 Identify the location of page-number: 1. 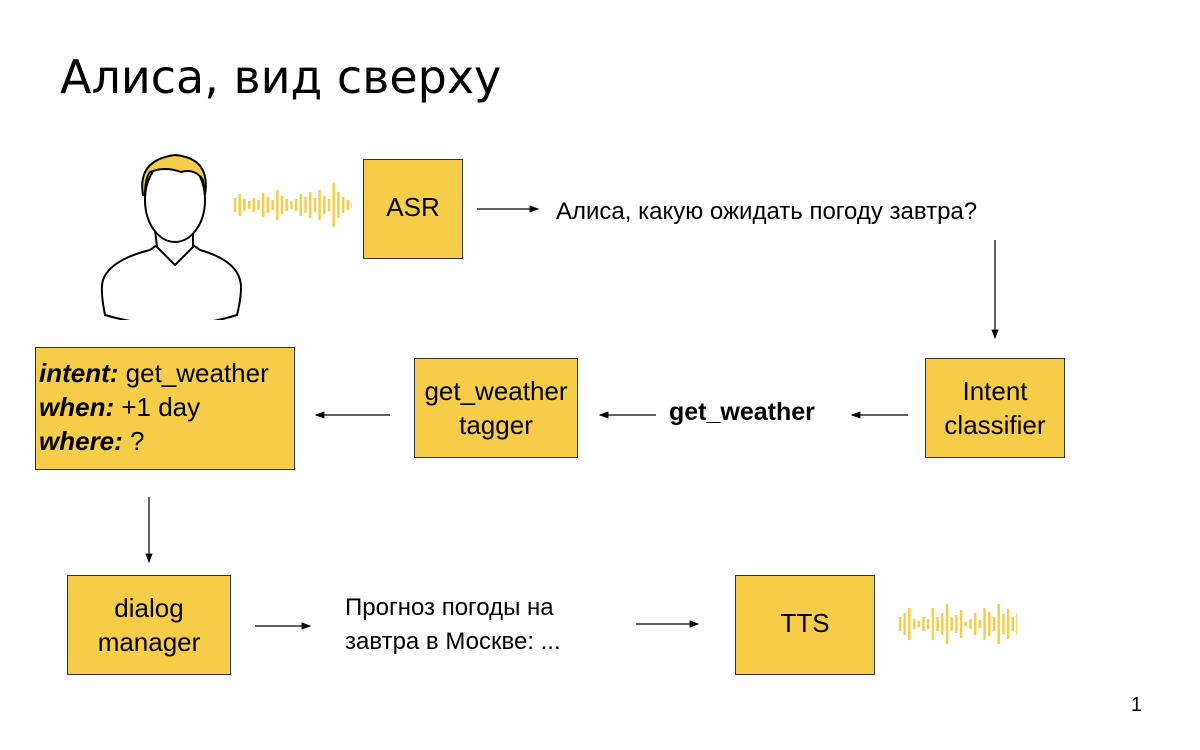
(1136, 705).